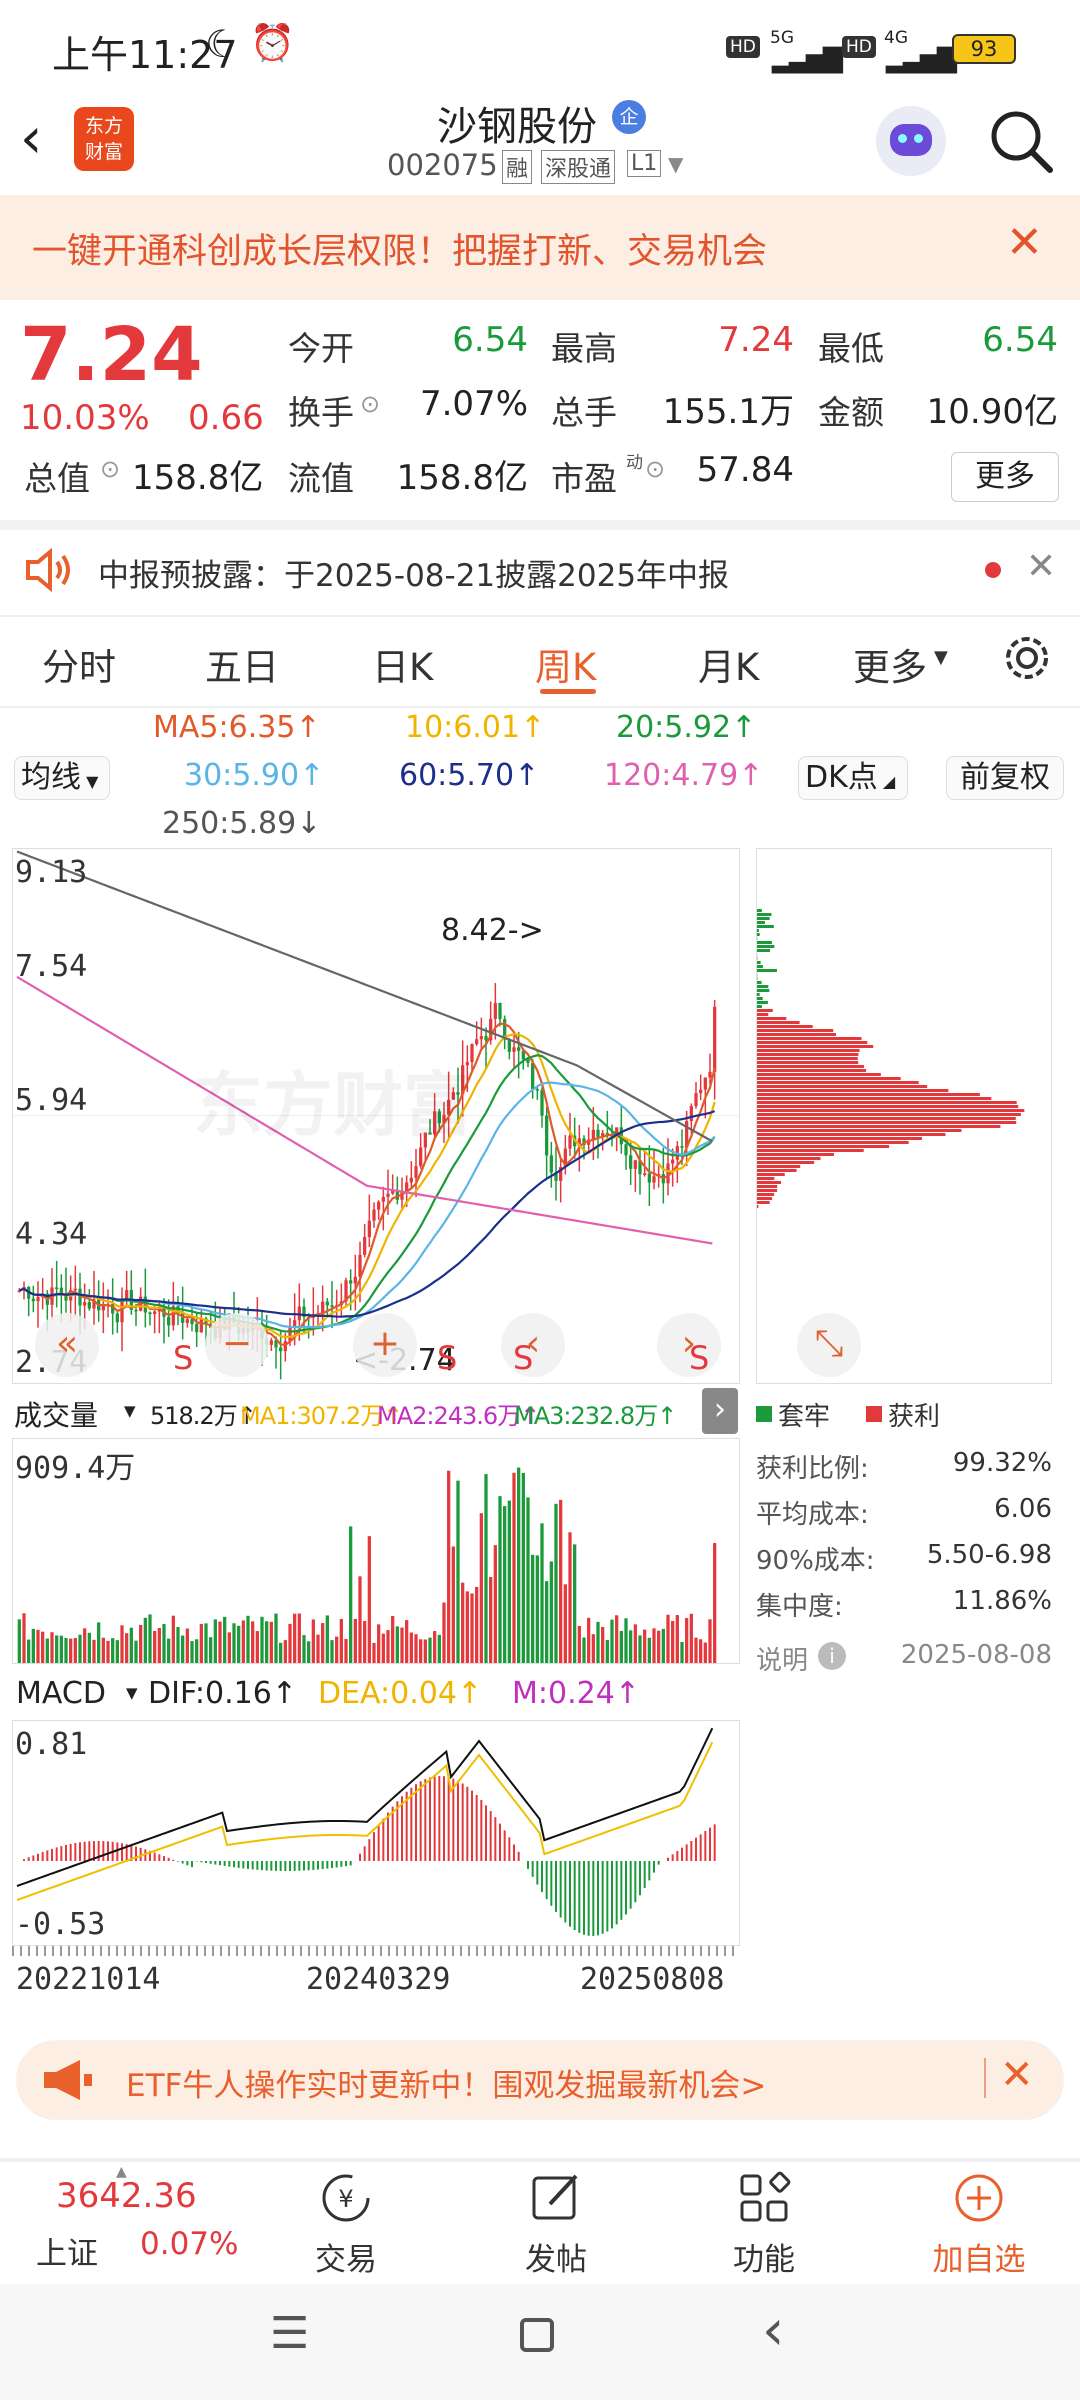 This screenshot has width=1080, height=2400. Describe the element at coordinates (992, 412) in the screenshot. I see `amount-value: 10.90亿` at that location.